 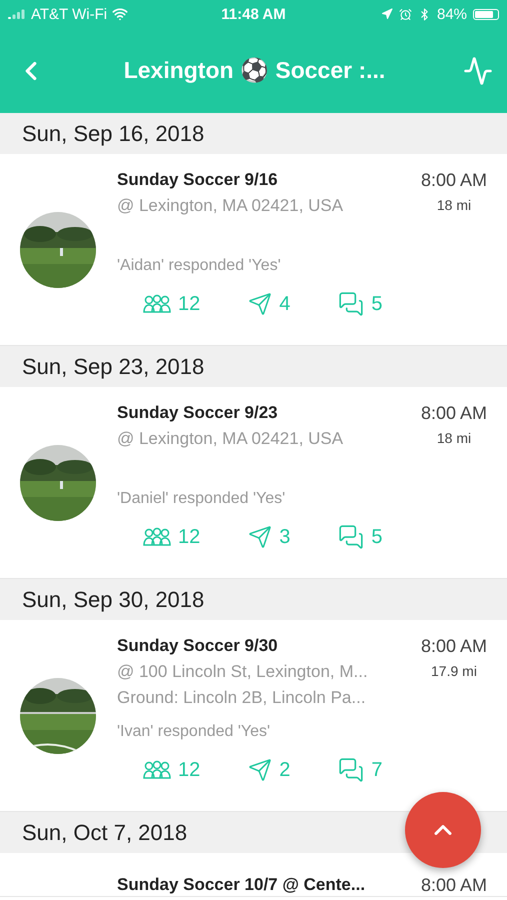 I want to click on wifi-icon, so click(x=120, y=14).